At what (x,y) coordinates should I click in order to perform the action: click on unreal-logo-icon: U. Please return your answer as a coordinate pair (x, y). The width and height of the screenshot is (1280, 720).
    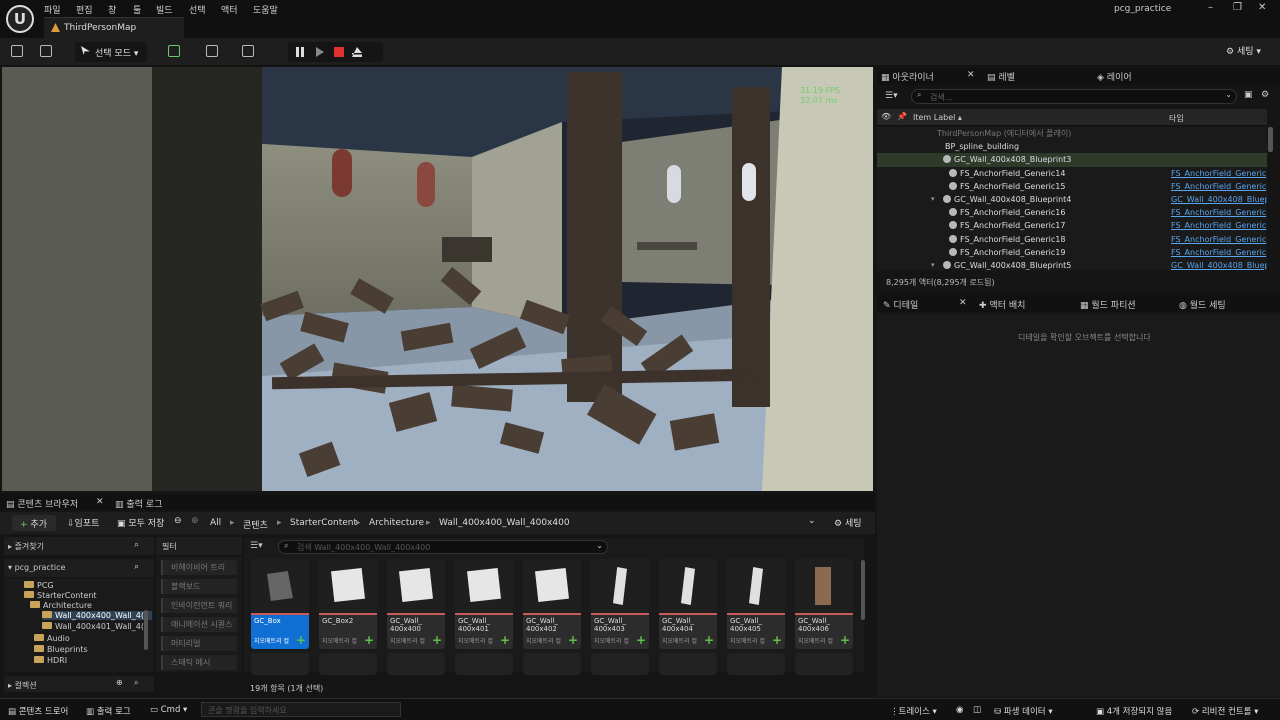
    Looking at the image, I should click on (20, 19).